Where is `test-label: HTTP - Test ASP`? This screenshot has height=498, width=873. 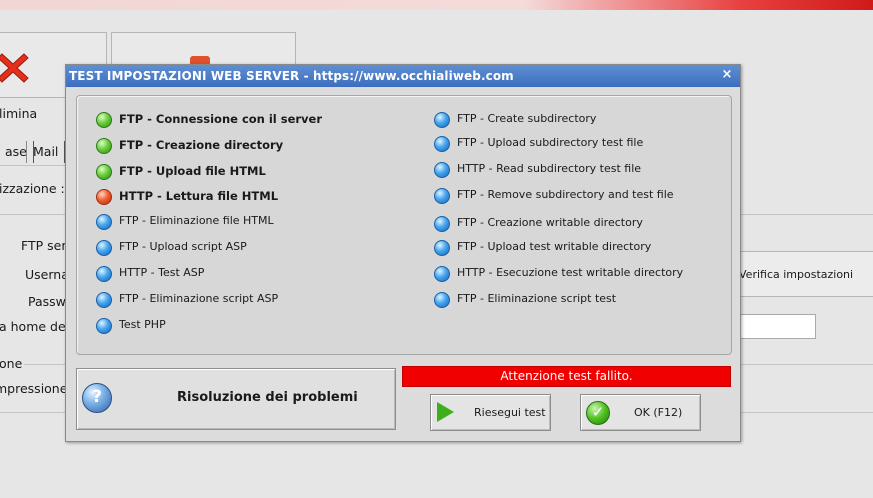
test-label: HTTP - Test ASP is located at coordinates (162, 272).